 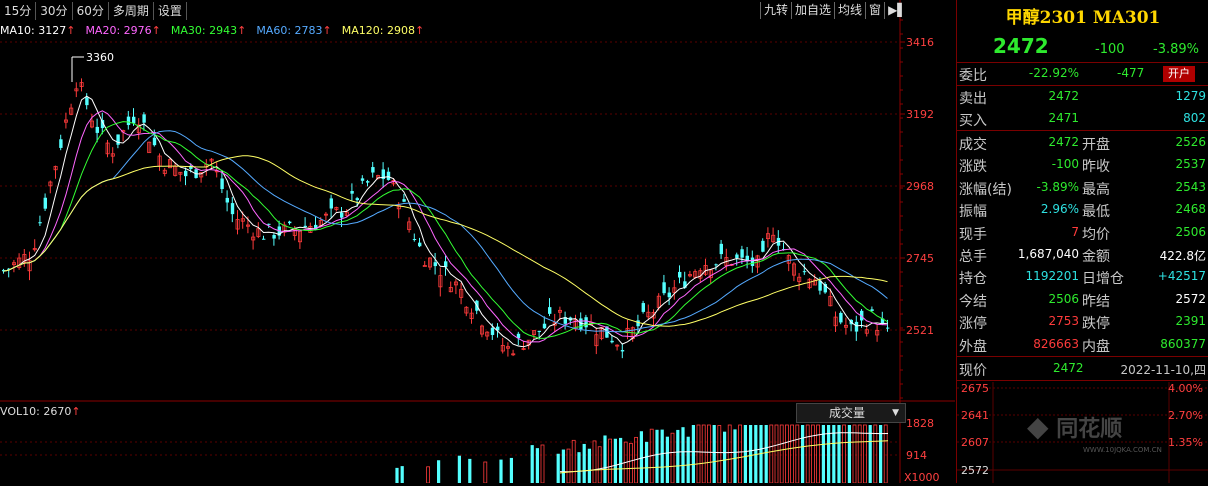 I want to click on indicator-select: 成交量 ▼, so click(x=851, y=413).